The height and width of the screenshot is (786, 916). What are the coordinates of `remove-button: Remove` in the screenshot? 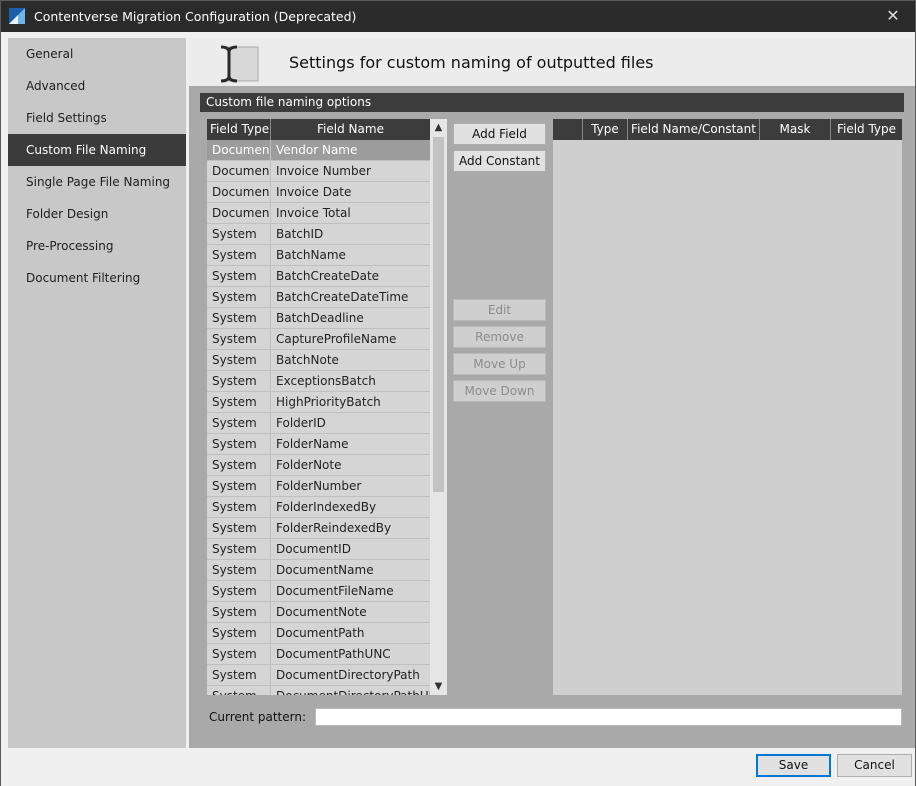 It's located at (499, 337).